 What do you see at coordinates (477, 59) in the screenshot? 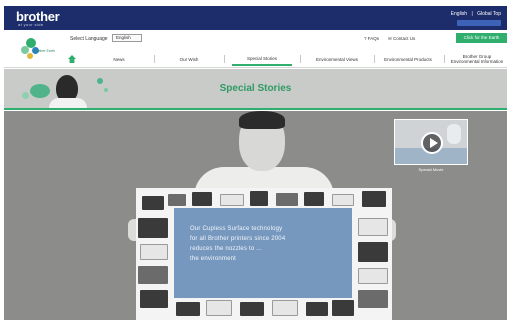
I see `nav-item-environmental-information: Brother Group Environmental Information` at bounding box center [477, 59].